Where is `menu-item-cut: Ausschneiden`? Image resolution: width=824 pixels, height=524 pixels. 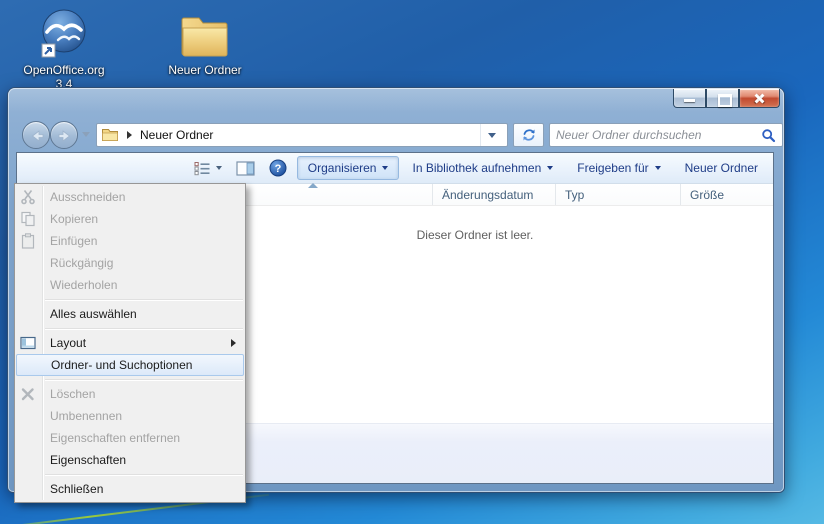 menu-item-cut: Ausschneiden is located at coordinates (130, 197).